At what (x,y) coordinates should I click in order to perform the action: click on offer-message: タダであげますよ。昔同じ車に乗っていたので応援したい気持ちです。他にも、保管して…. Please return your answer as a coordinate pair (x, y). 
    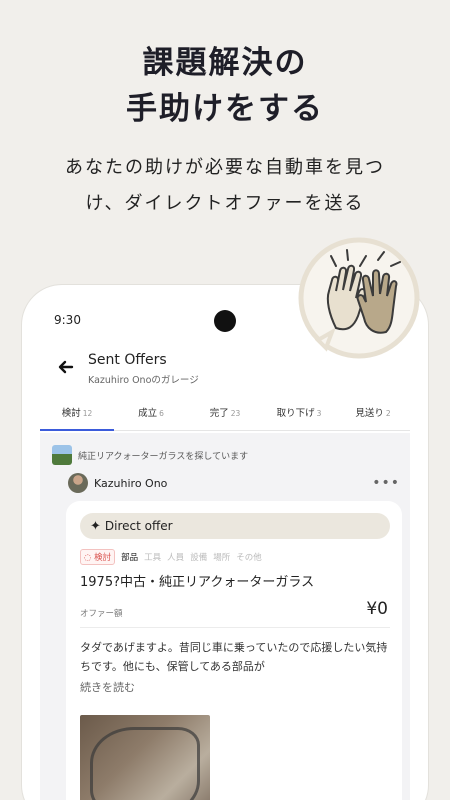
    Looking at the image, I should click on (234, 657).